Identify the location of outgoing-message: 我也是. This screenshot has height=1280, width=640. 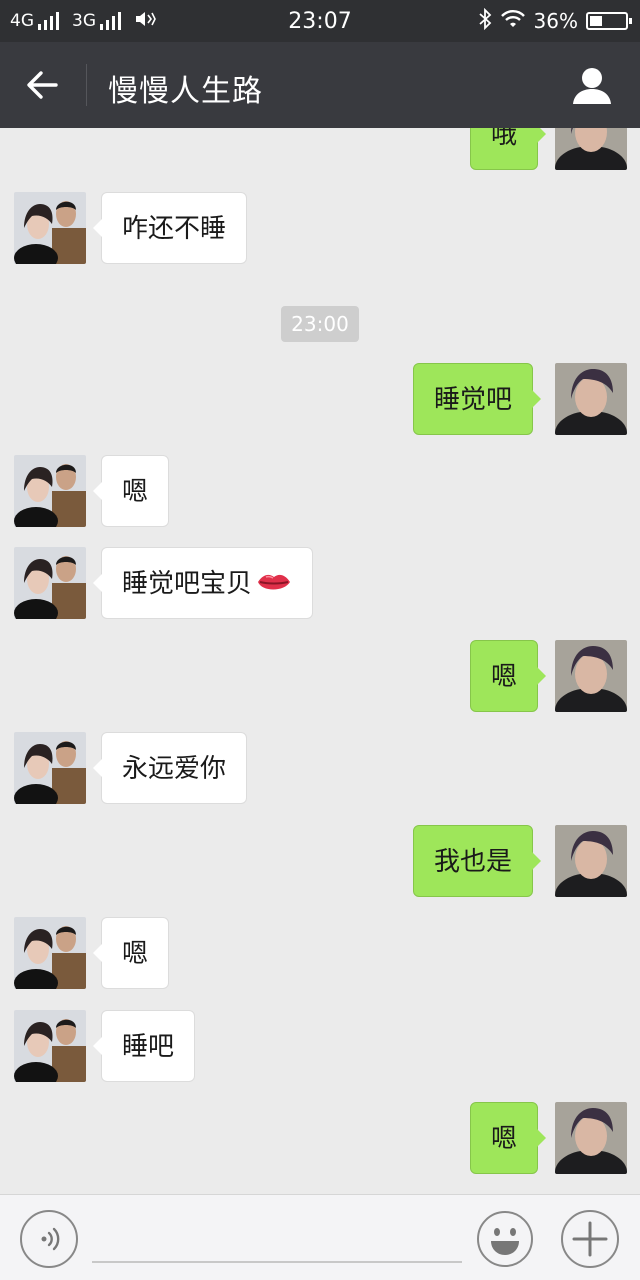
(477, 861).